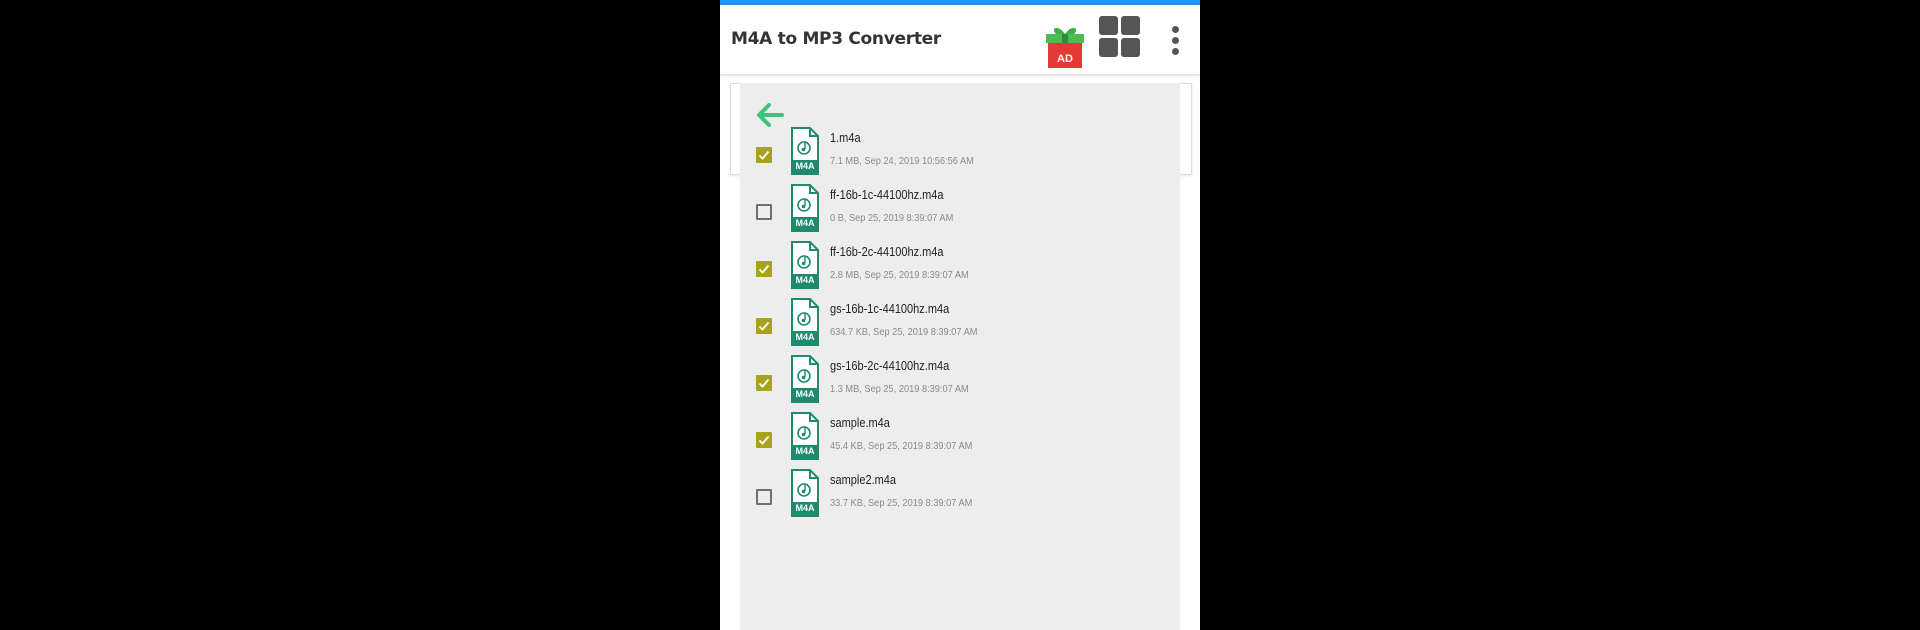 The height and width of the screenshot is (630, 1920). What do you see at coordinates (899, 389) in the screenshot?
I see `file-meta: 1.3 MB, Sep 25, 2019 8:39:07 AM` at bounding box center [899, 389].